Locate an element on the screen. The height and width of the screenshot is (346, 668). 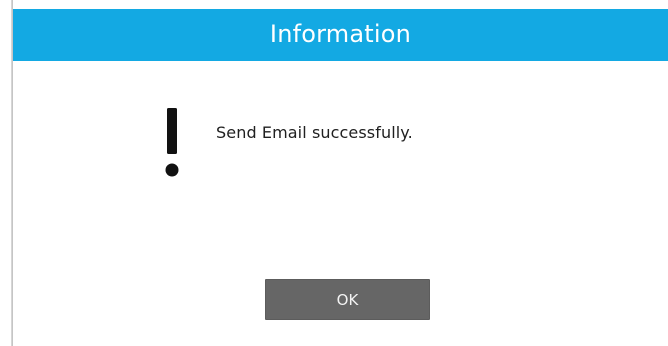
dialog-title: Information is located at coordinates (340, 34).